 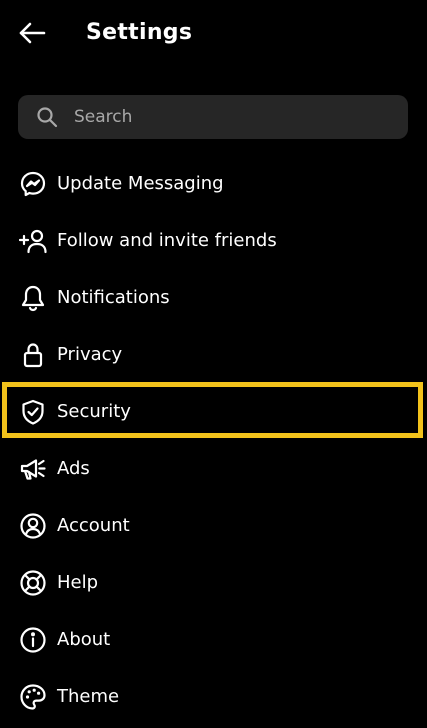 What do you see at coordinates (213, 582) in the screenshot?
I see `menu-item-help: Help` at bounding box center [213, 582].